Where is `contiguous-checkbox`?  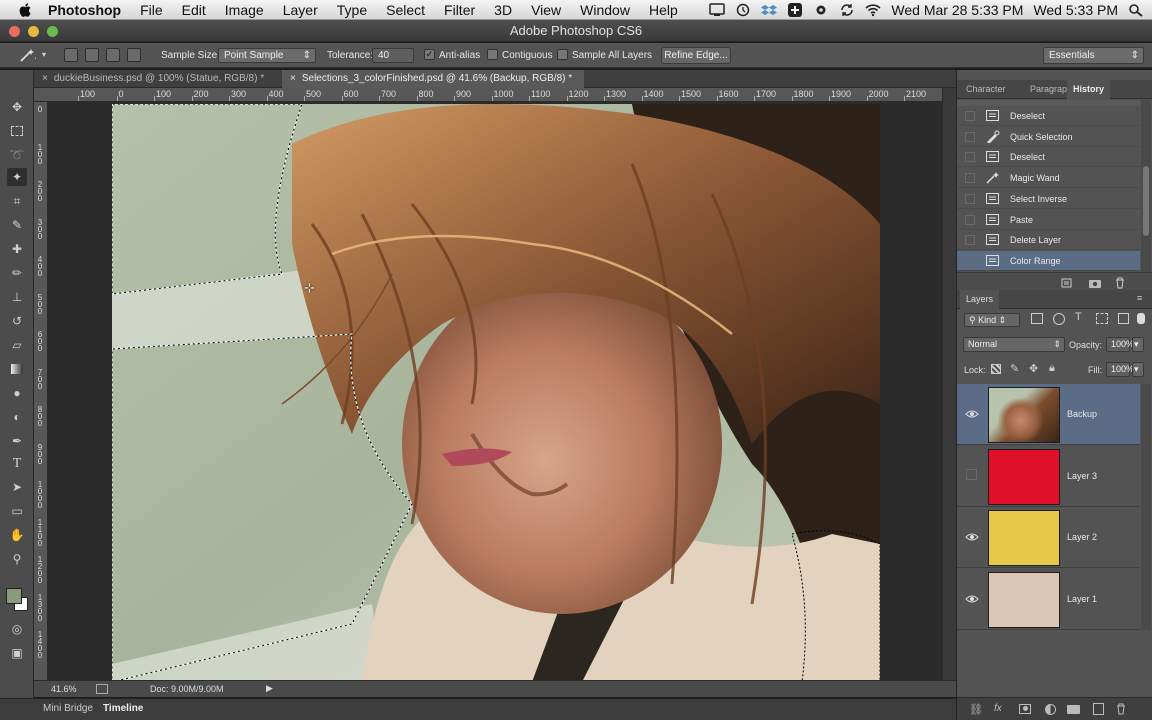
contiguous-checkbox is located at coordinates (492, 54).